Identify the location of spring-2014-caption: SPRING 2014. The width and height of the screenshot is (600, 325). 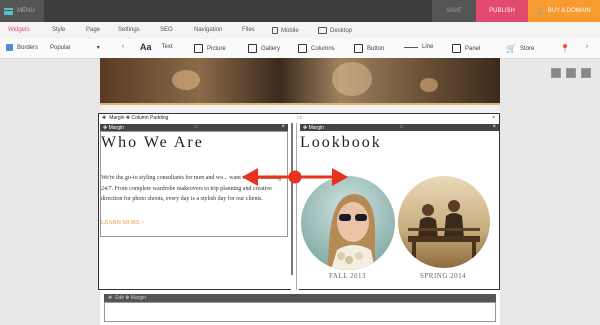
(443, 276).